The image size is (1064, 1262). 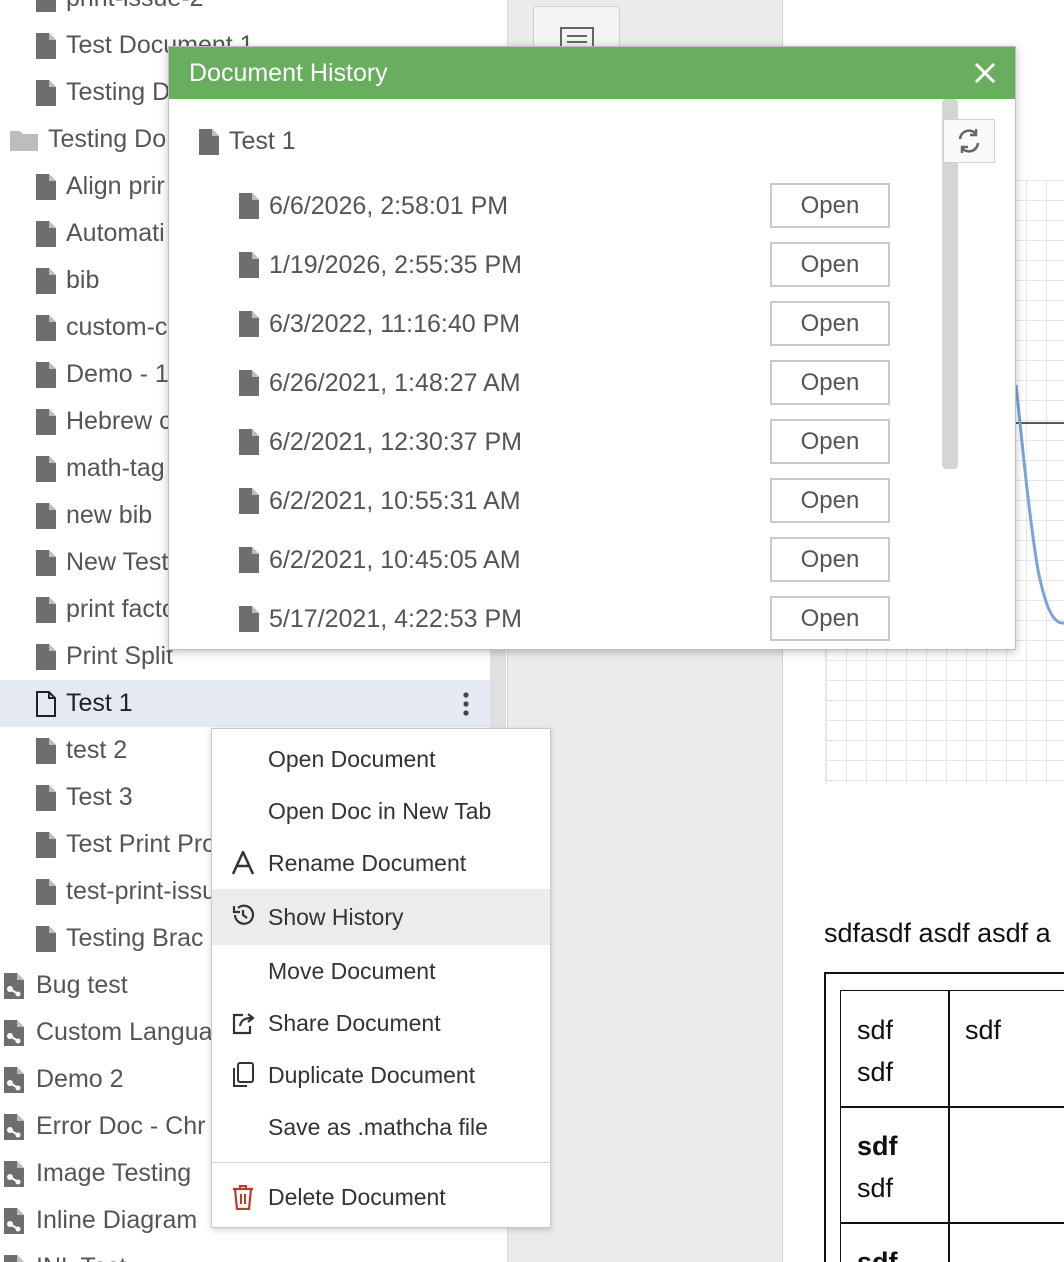 What do you see at coordinates (46, 703) in the screenshot?
I see `file-outline-icon` at bounding box center [46, 703].